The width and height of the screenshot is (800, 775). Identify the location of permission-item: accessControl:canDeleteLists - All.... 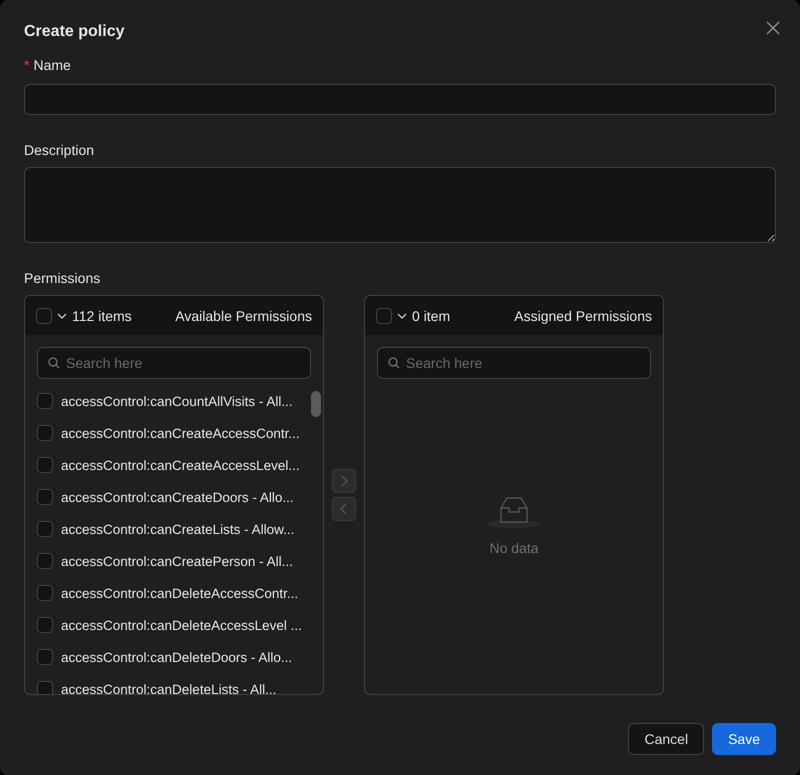
(168, 688).